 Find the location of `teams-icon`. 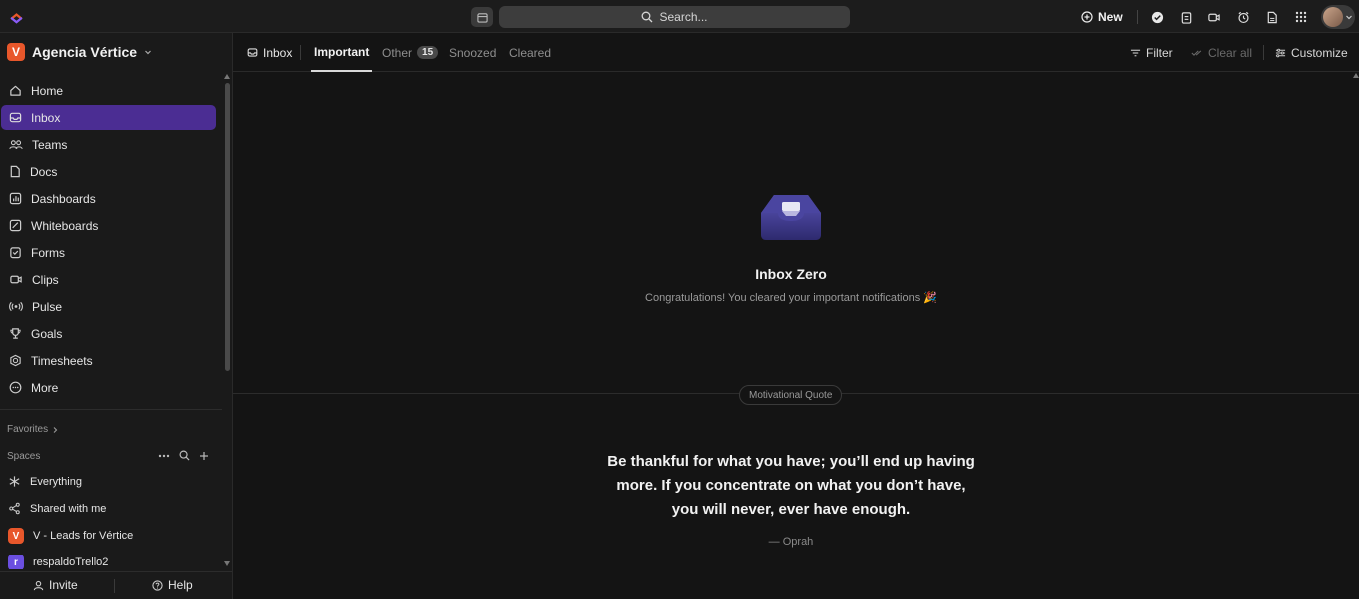

teams-icon is located at coordinates (16, 145).